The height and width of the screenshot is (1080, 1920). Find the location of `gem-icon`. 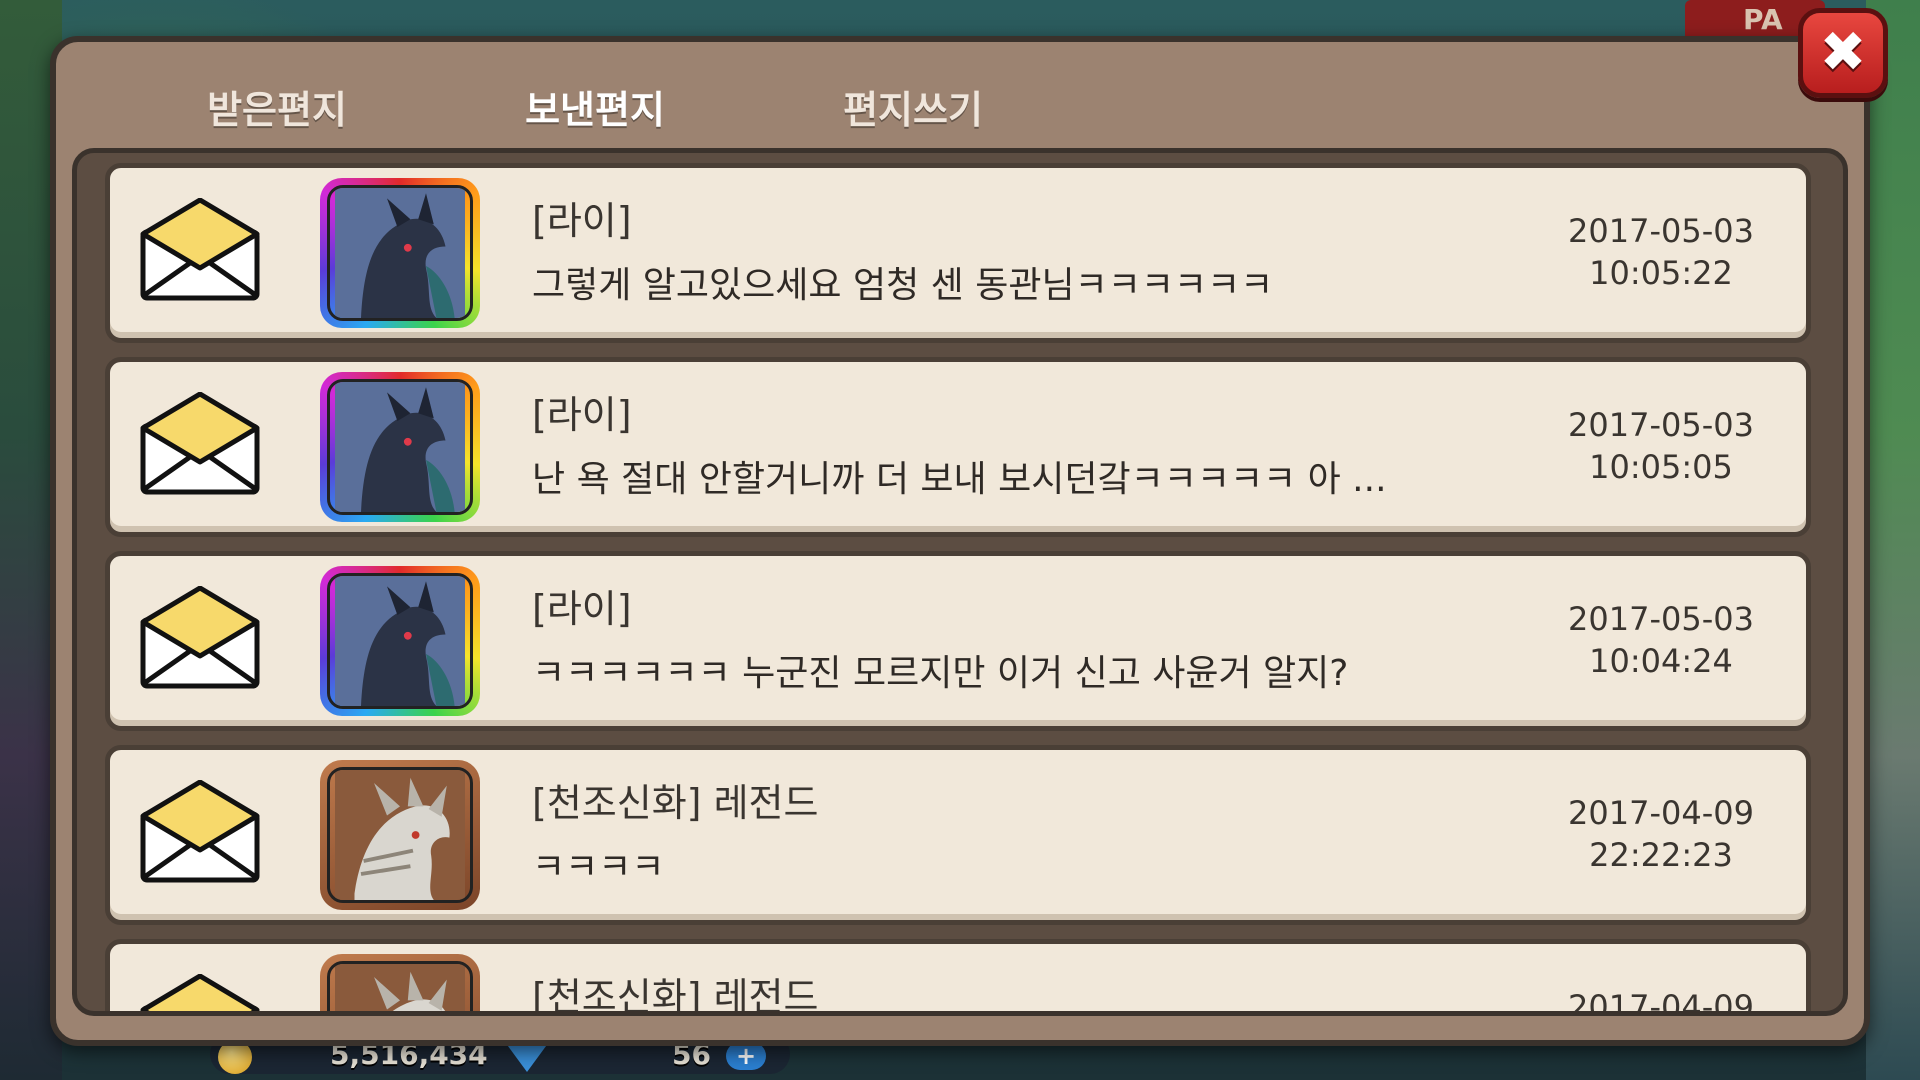

gem-icon is located at coordinates (527, 1057).